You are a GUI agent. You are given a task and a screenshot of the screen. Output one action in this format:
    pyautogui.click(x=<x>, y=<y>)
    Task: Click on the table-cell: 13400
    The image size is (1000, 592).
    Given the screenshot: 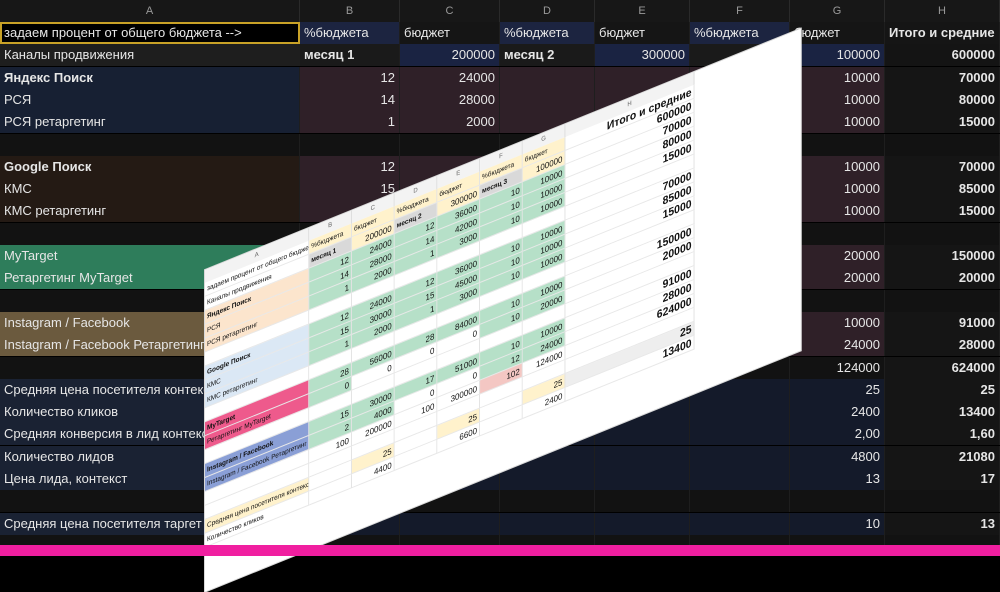 What is the action you would take?
    pyautogui.click(x=942, y=412)
    